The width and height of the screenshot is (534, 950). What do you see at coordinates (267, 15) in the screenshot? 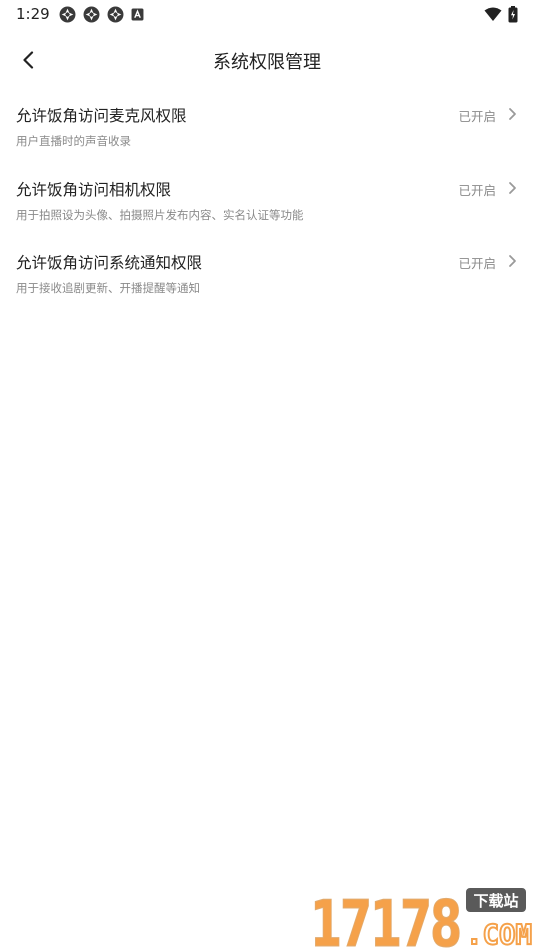
I see `status-bar: 1:29` at bounding box center [267, 15].